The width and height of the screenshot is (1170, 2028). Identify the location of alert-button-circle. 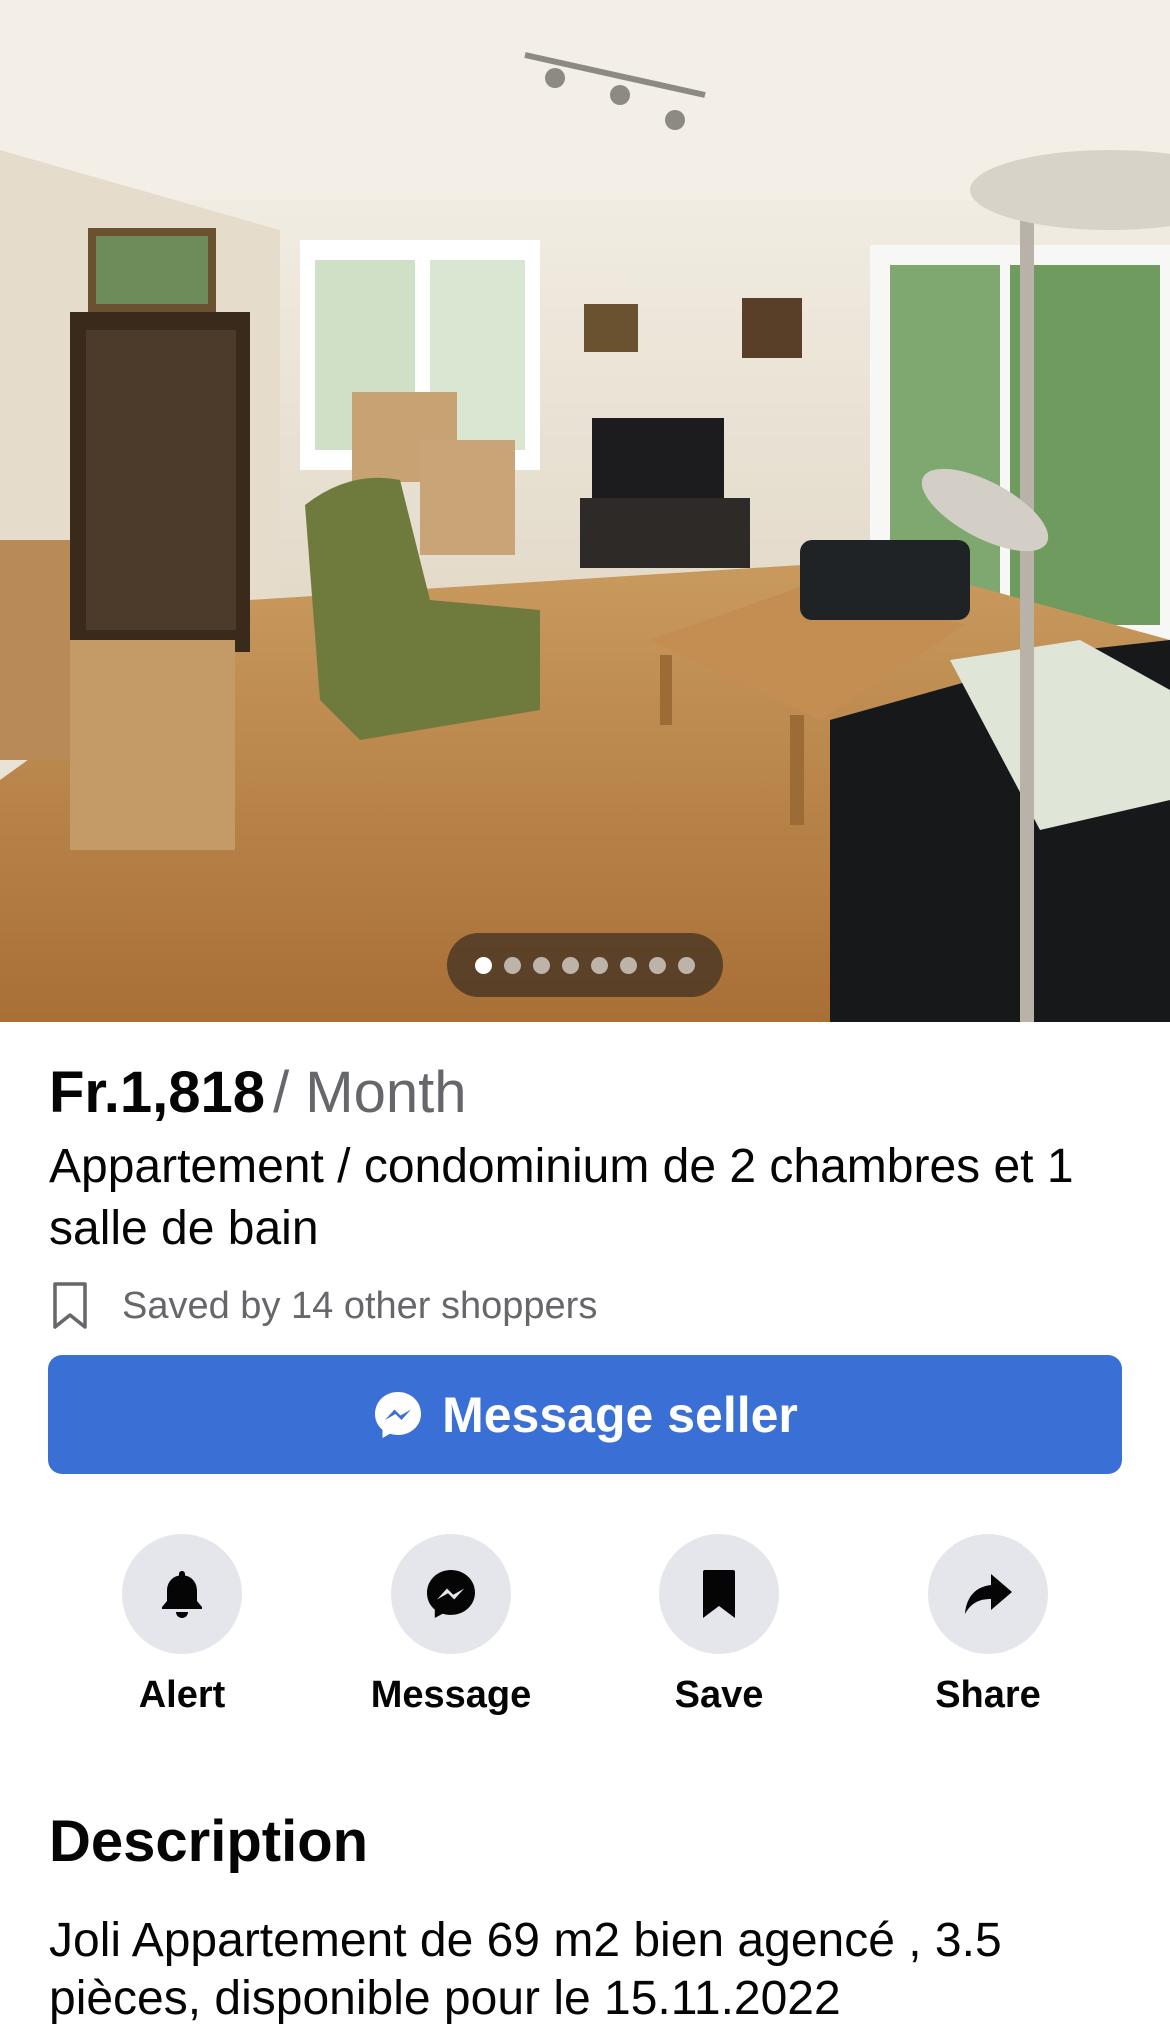
(182, 1594).